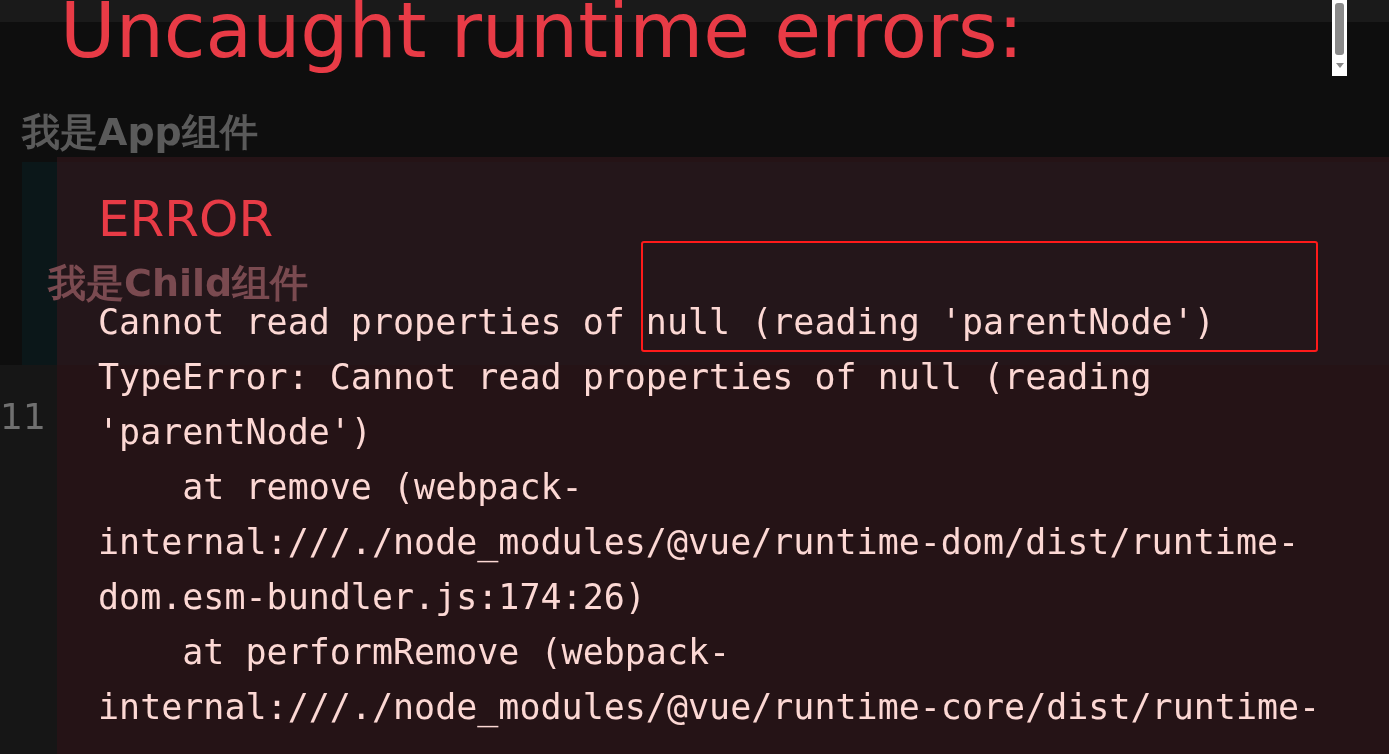  What do you see at coordinates (186, 219) in the screenshot?
I see `error-label: ERROR` at bounding box center [186, 219].